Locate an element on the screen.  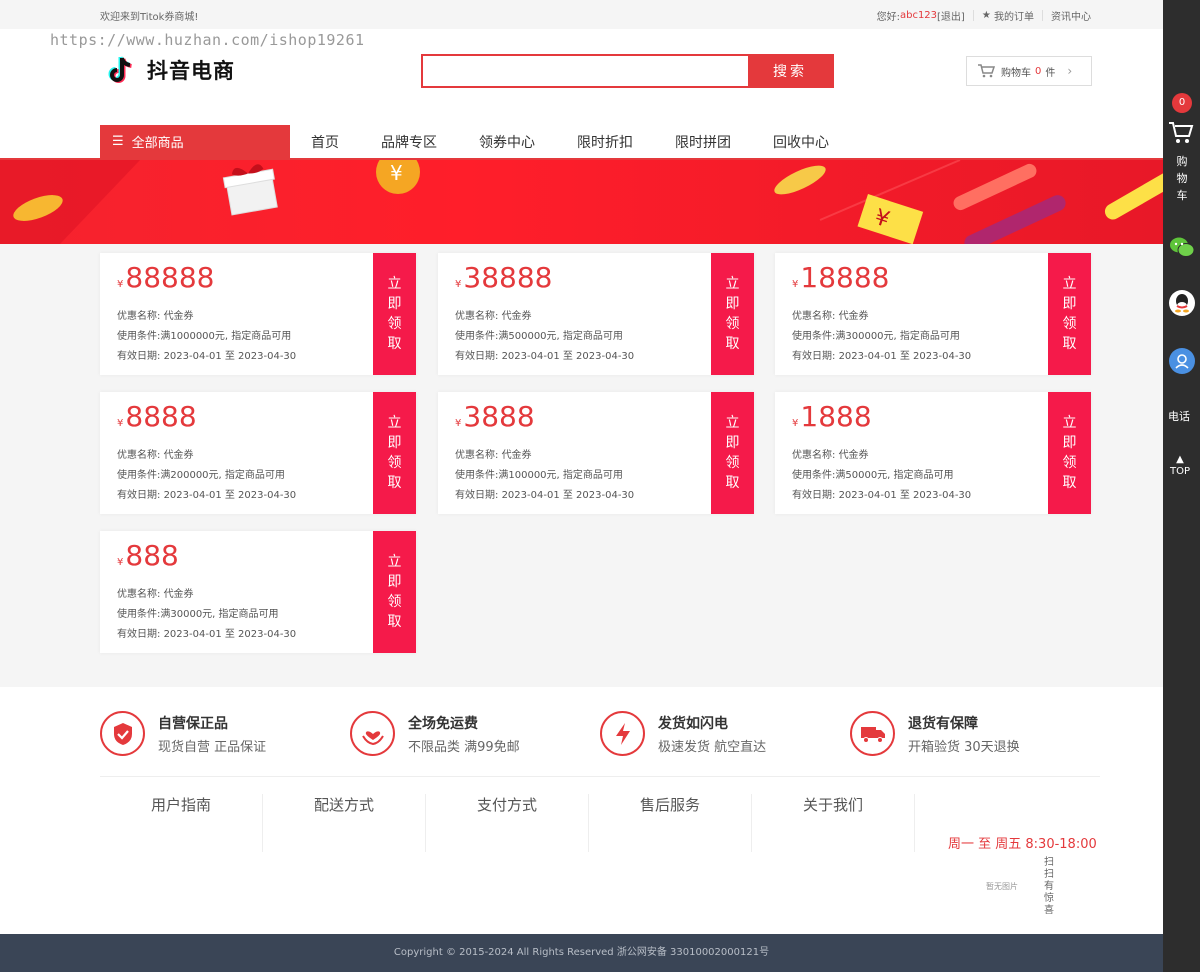
help-link-user-guide: 用户指南 is located at coordinates (181, 823).